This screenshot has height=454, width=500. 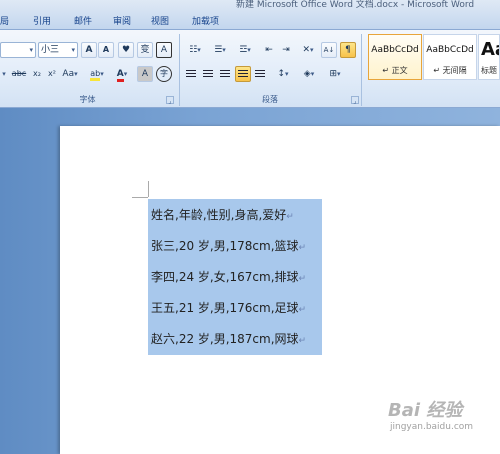 What do you see at coordinates (170, 100) in the screenshot?
I see `font-dialog-launcher: ⌟` at bounding box center [170, 100].